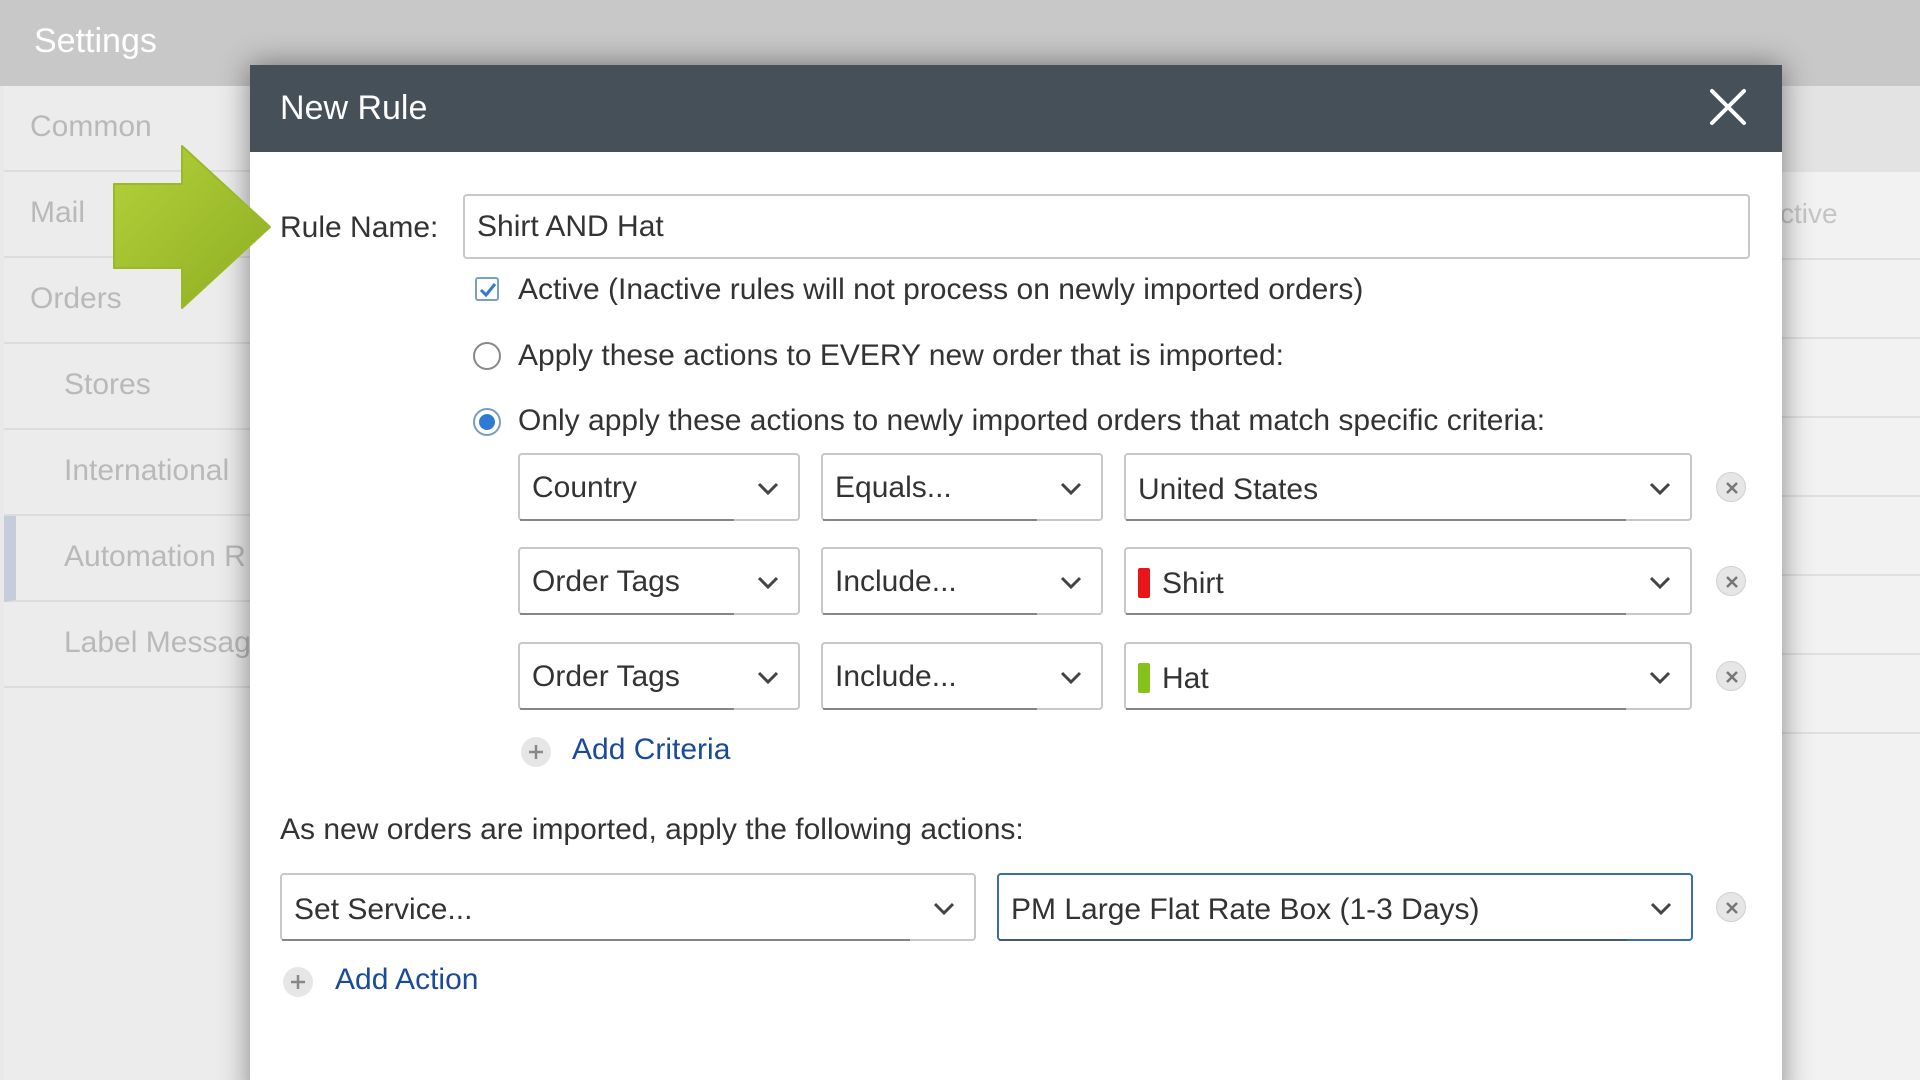 The image size is (1920, 1080). Describe the element at coordinates (1408, 581) in the screenshot. I see `criteria-value-select: Shirt` at that location.